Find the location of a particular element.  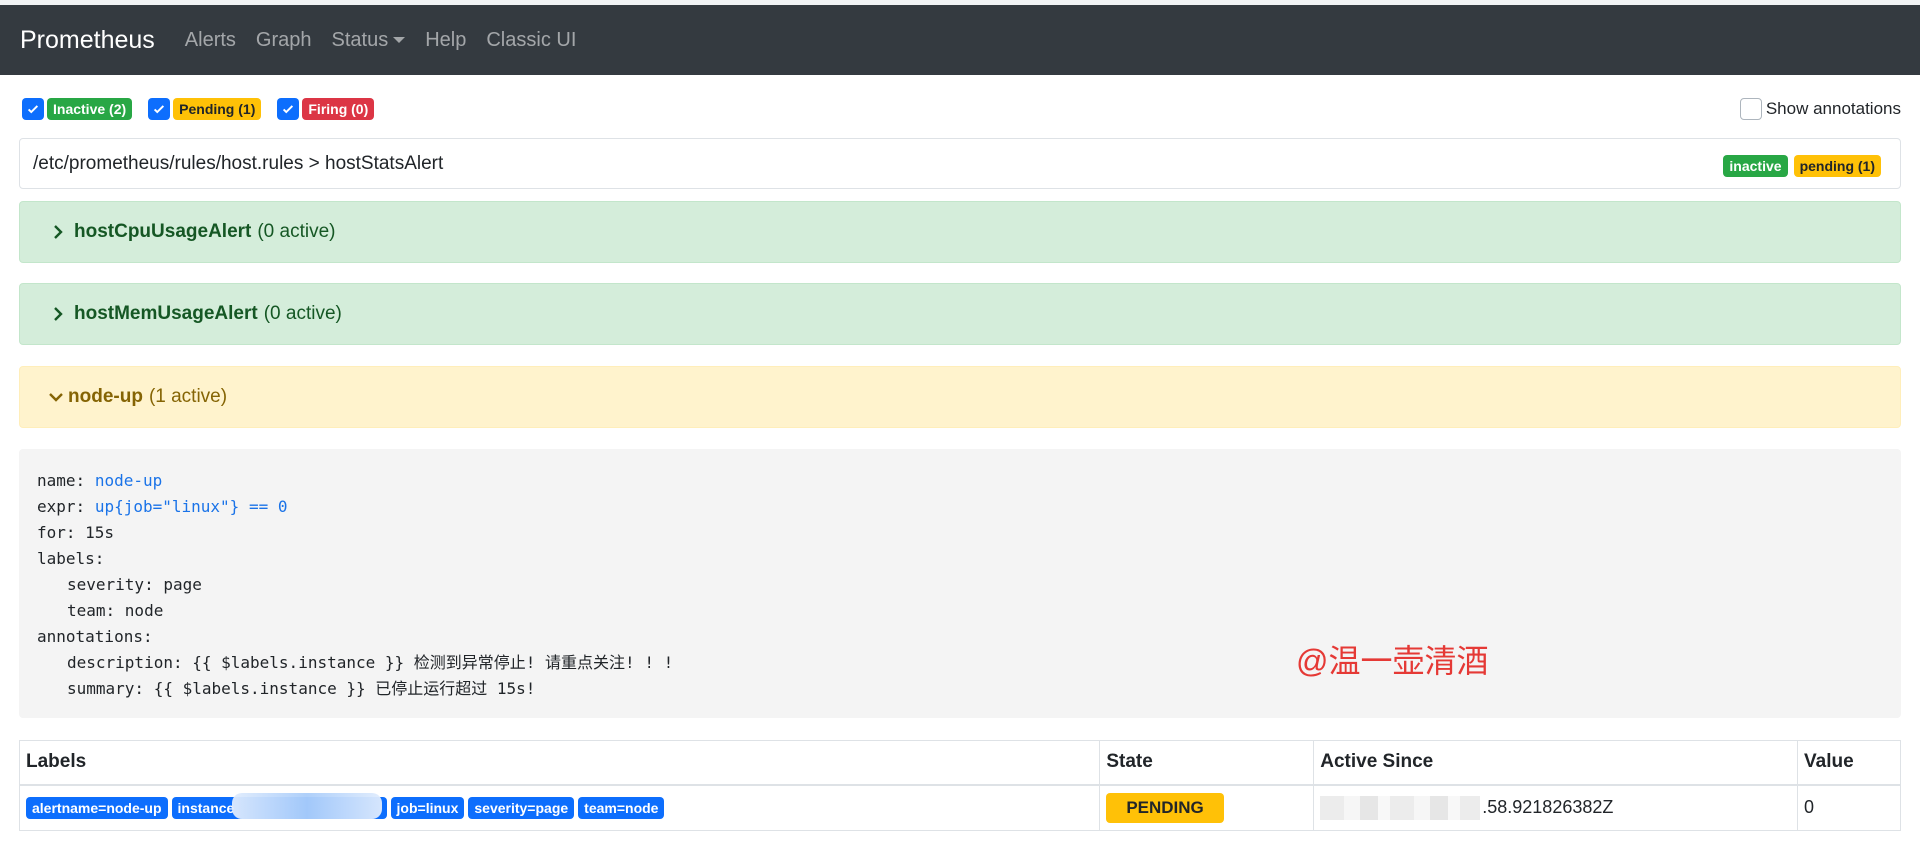

state-badge: PENDING is located at coordinates (1165, 807).